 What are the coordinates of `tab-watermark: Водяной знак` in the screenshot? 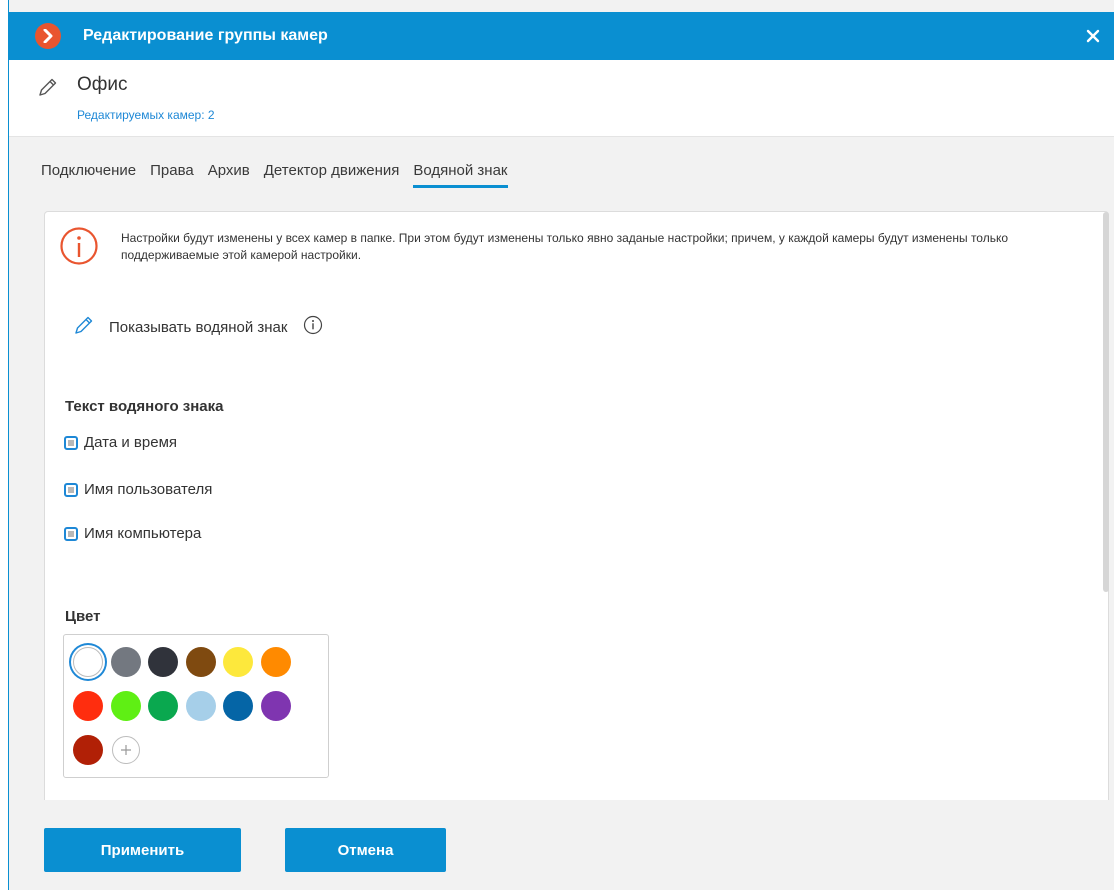 It's located at (460, 176).